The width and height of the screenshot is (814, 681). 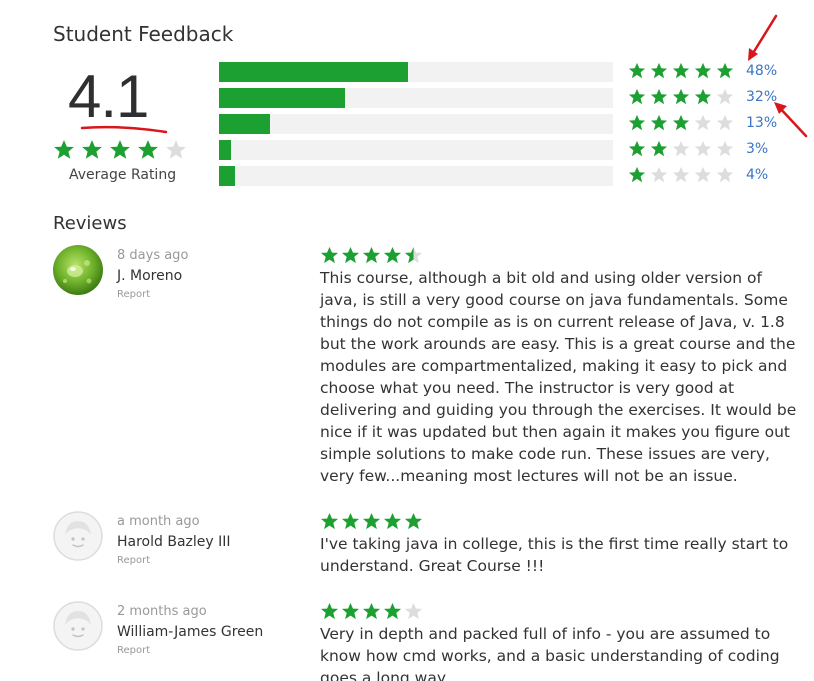 What do you see at coordinates (413, 257) in the screenshot?
I see `star-half-icon` at bounding box center [413, 257].